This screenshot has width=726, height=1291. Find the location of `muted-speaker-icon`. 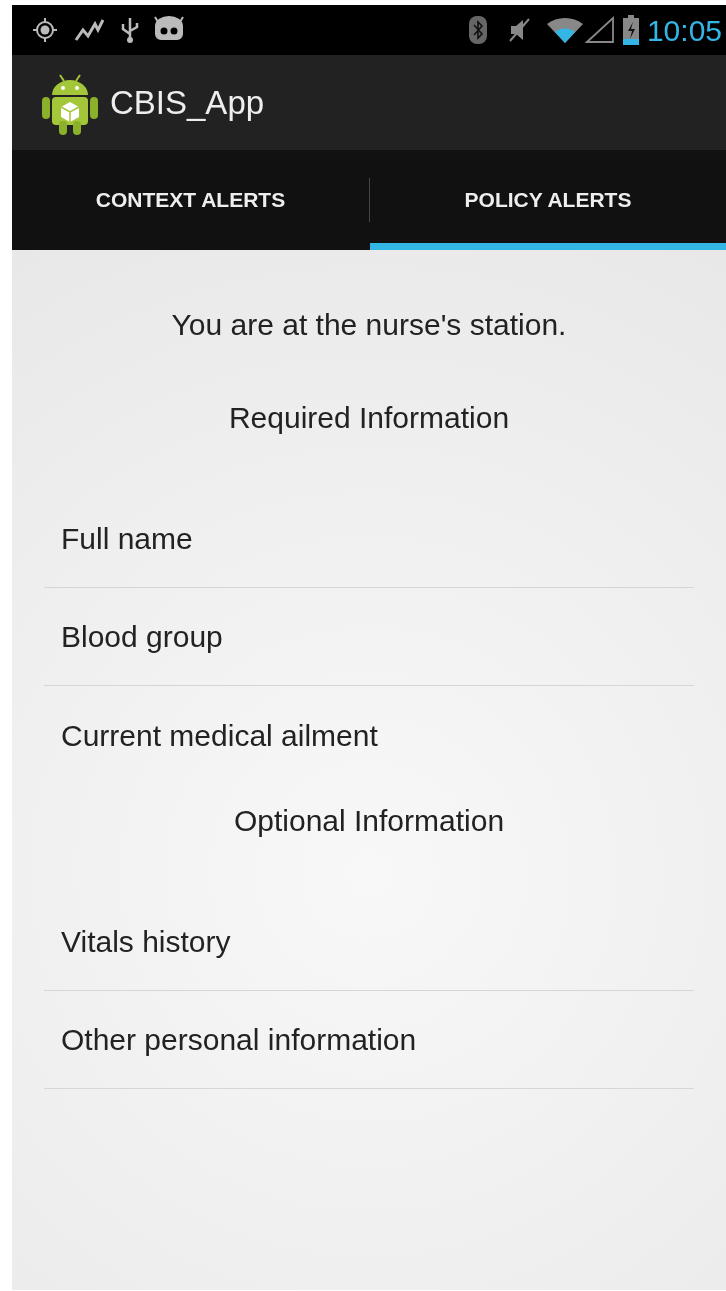

muted-speaker-icon is located at coordinates (519, 30).